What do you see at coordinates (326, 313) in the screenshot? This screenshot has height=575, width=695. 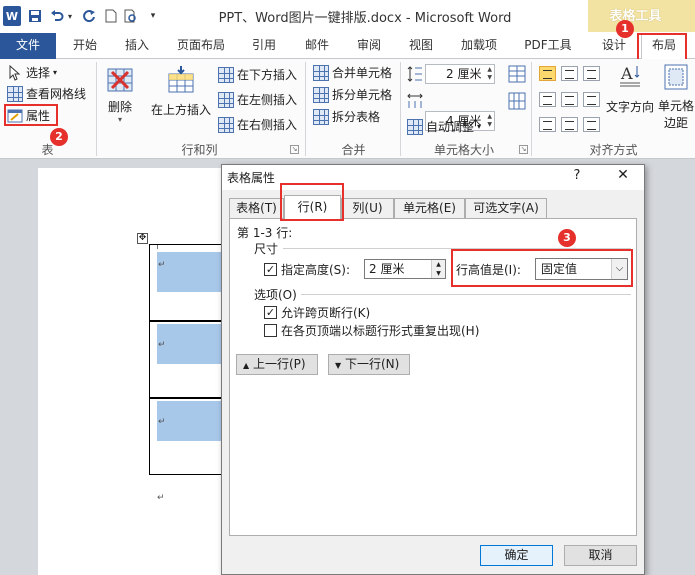 I see `allow-break-label: 允许跨页断行(K)` at bounding box center [326, 313].